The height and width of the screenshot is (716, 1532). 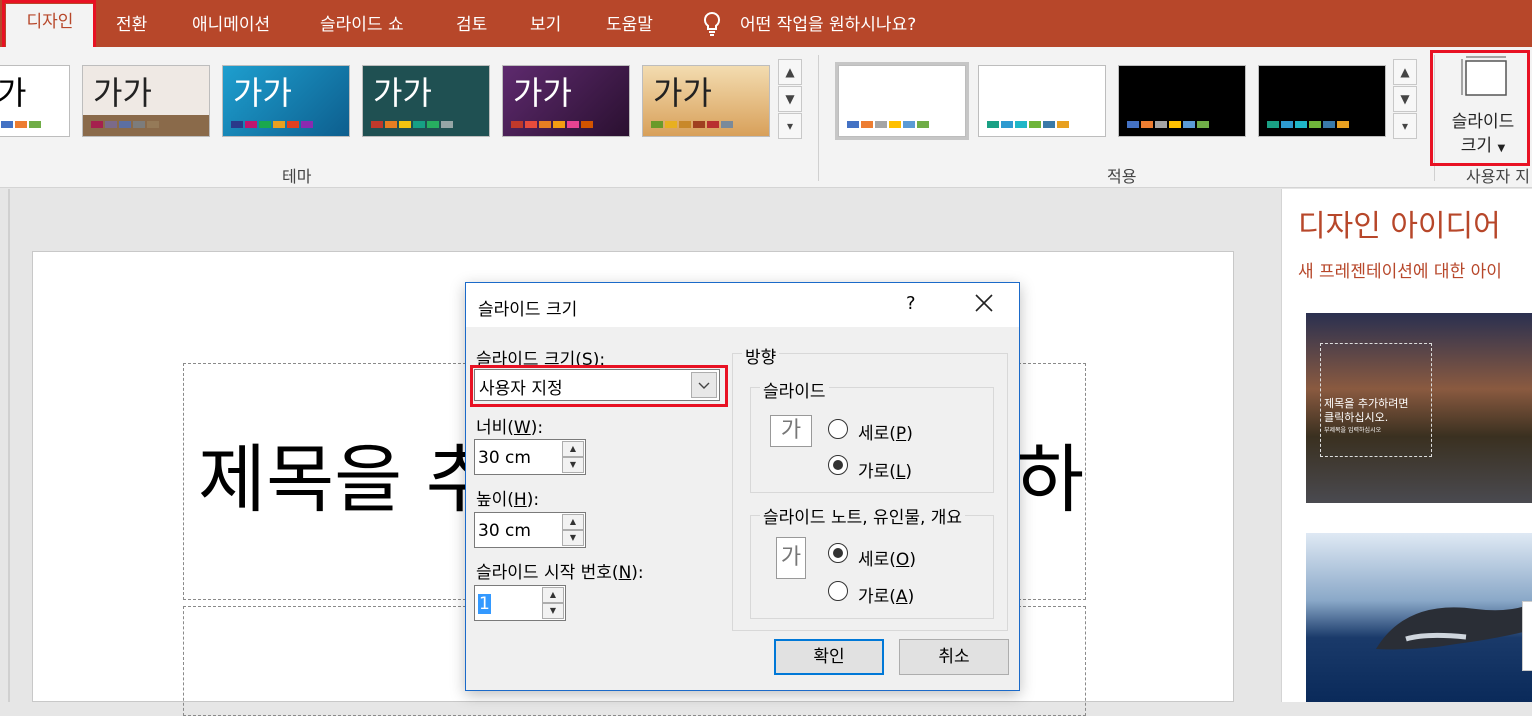 I want to click on width-stepper: 30 cm ▲ ▼, so click(x=530, y=457).